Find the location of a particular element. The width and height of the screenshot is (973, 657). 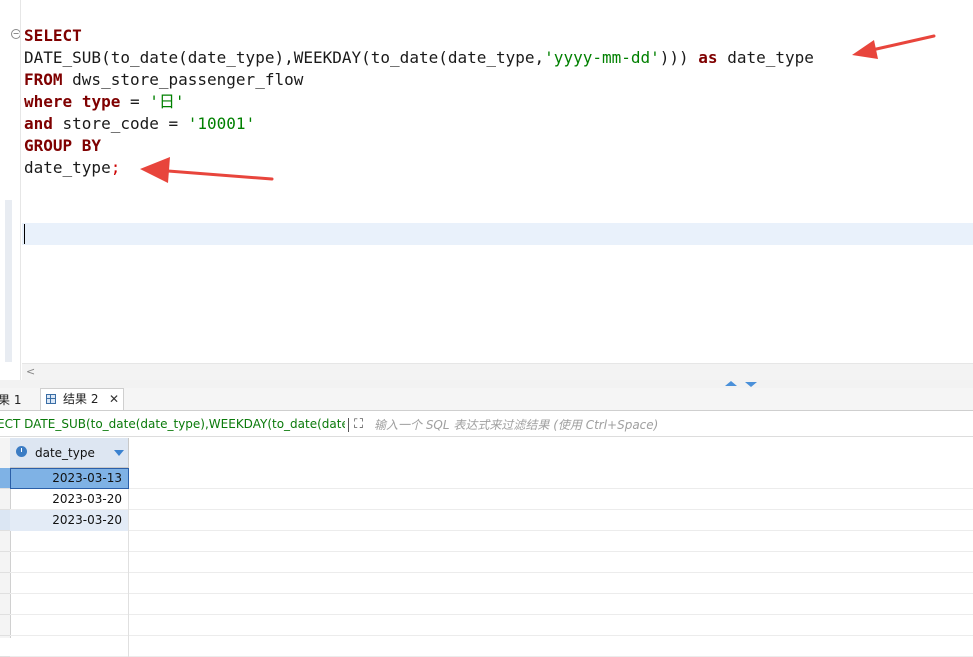

code-token: FROM is located at coordinates (43, 79).